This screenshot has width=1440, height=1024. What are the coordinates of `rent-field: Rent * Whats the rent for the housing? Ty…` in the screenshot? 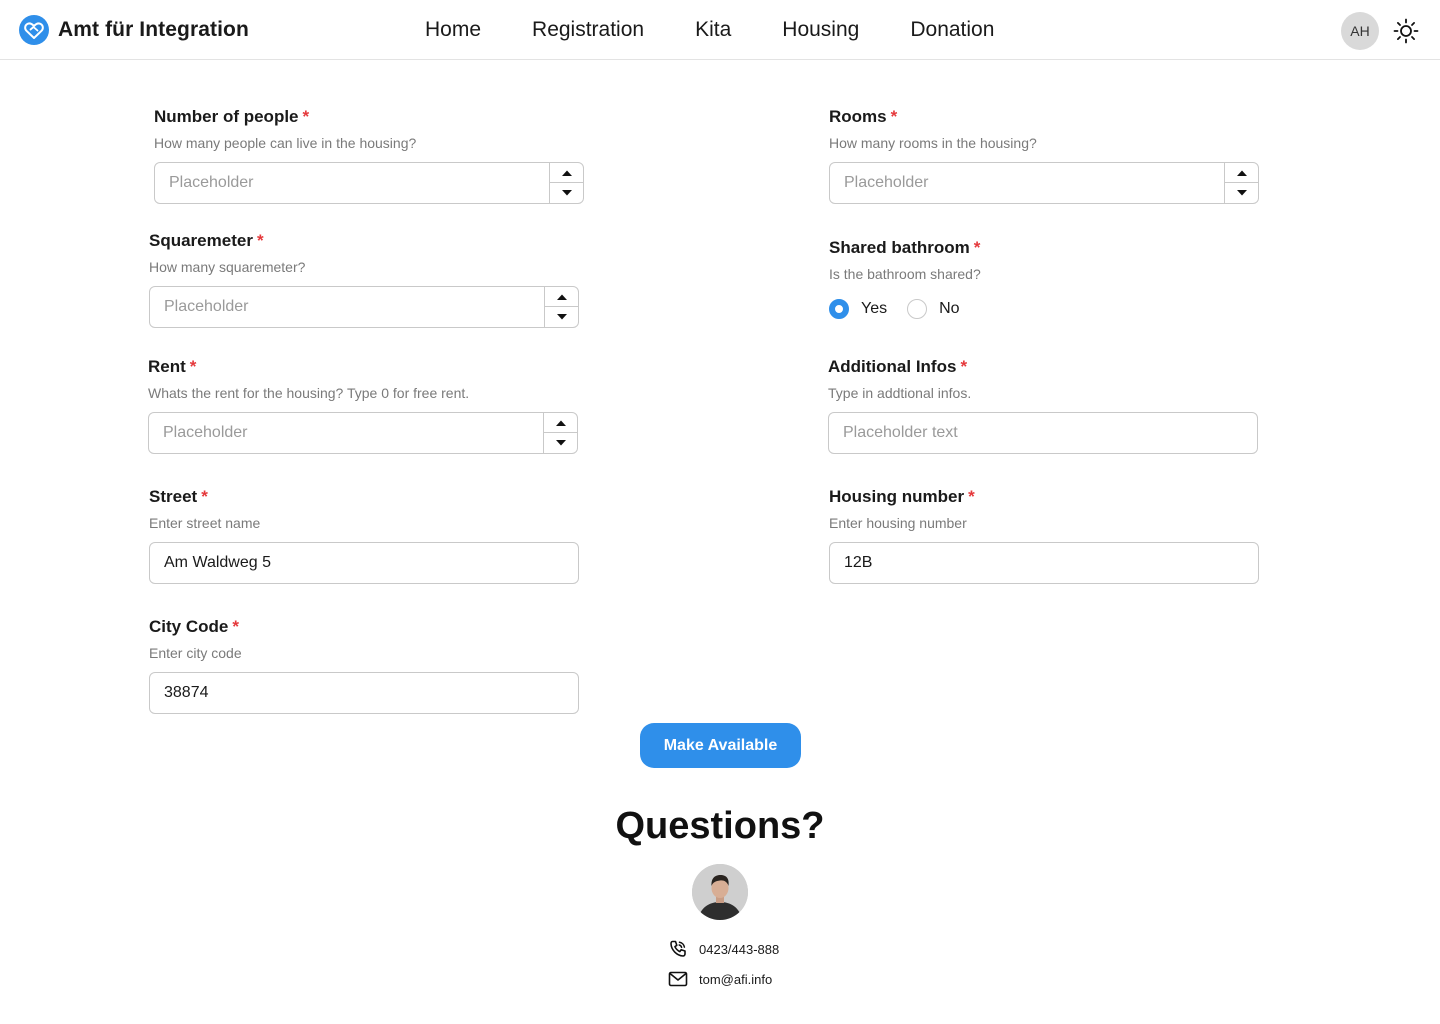 It's located at (363, 405).